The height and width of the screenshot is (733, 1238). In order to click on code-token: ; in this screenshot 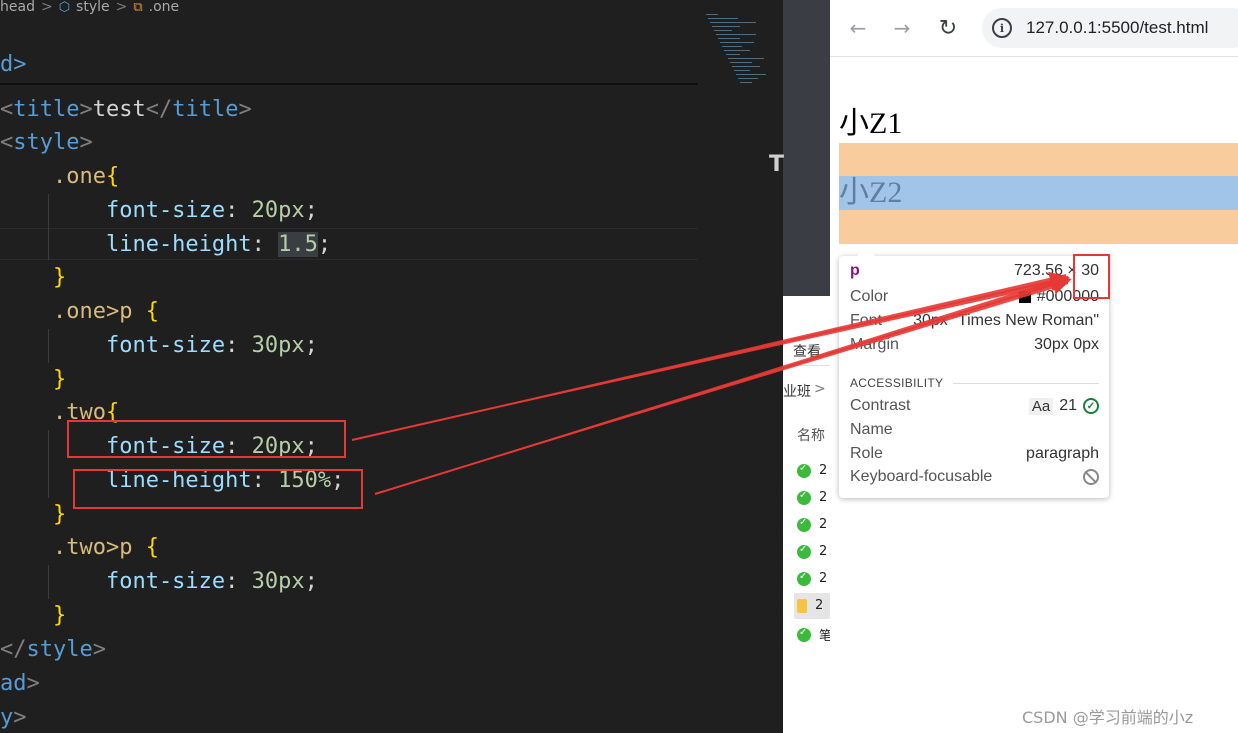, I will do `click(311, 581)`.